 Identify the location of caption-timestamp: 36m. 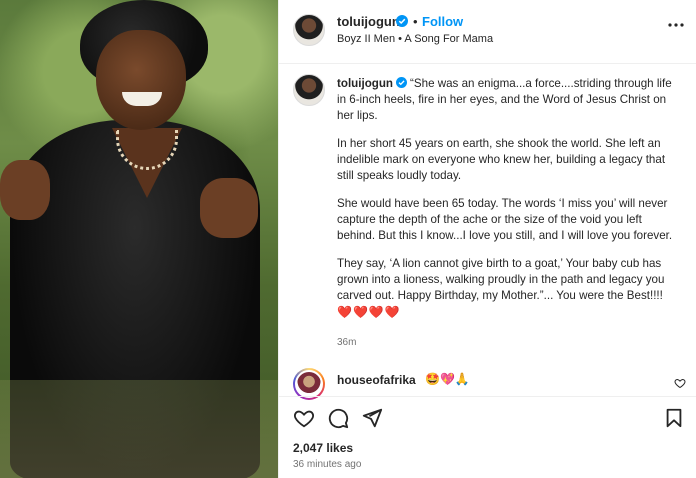
(346, 342).